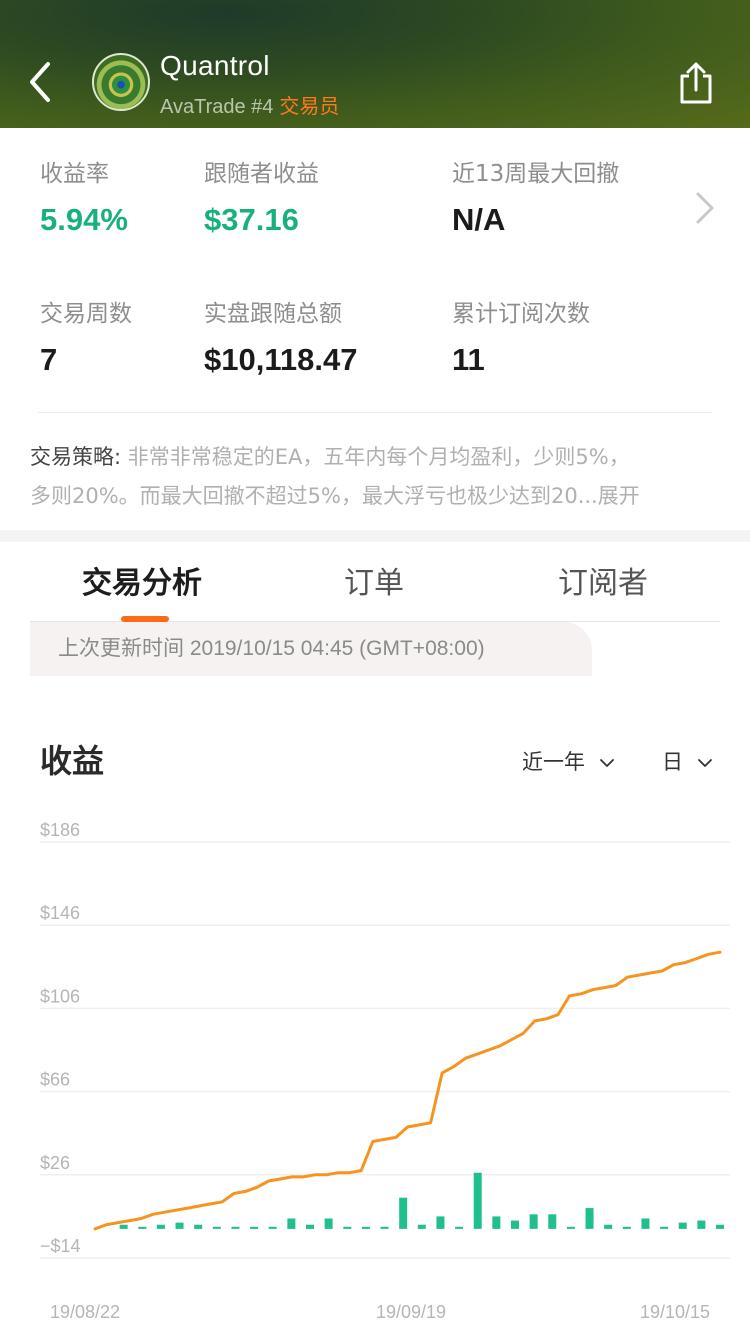 This screenshot has width=750, height=1334. What do you see at coordinates (76, 457) in the screenshot?
I see `strategy-label: 交易策略:` at bounding box center [76, 457].